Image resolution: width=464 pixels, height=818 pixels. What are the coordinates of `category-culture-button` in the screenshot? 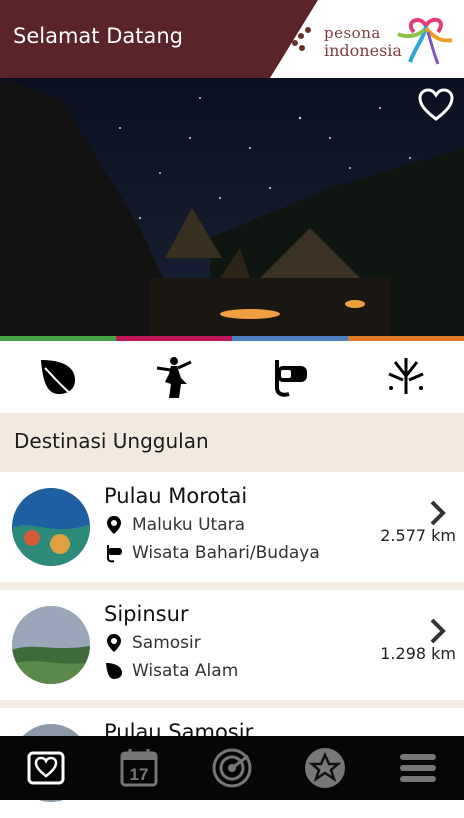 It's located at (174, 377).